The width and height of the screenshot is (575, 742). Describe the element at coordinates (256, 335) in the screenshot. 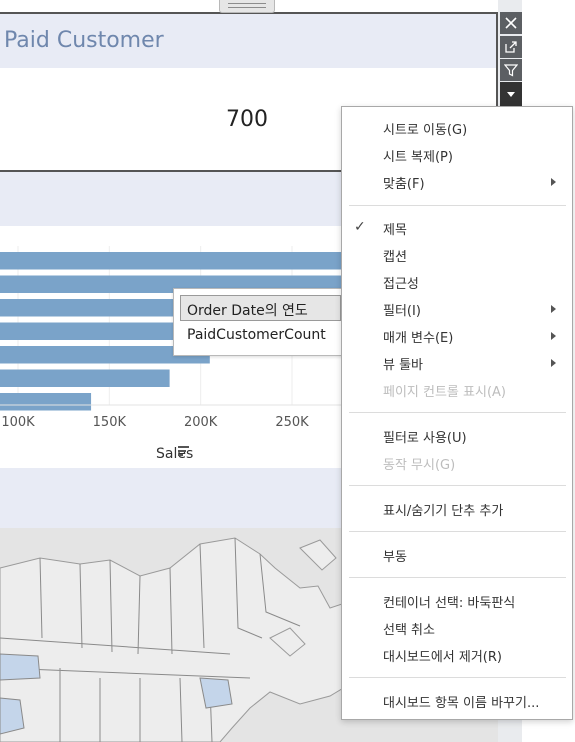

I see `tooltip-field-count: PaidCustomerCount` at that location.